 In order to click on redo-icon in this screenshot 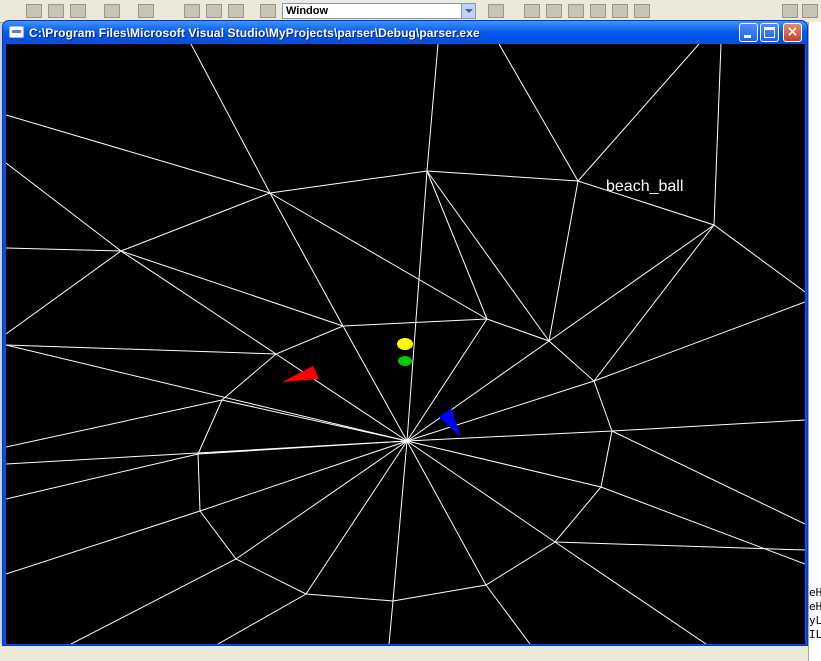, I will do `click(146, 11)`.